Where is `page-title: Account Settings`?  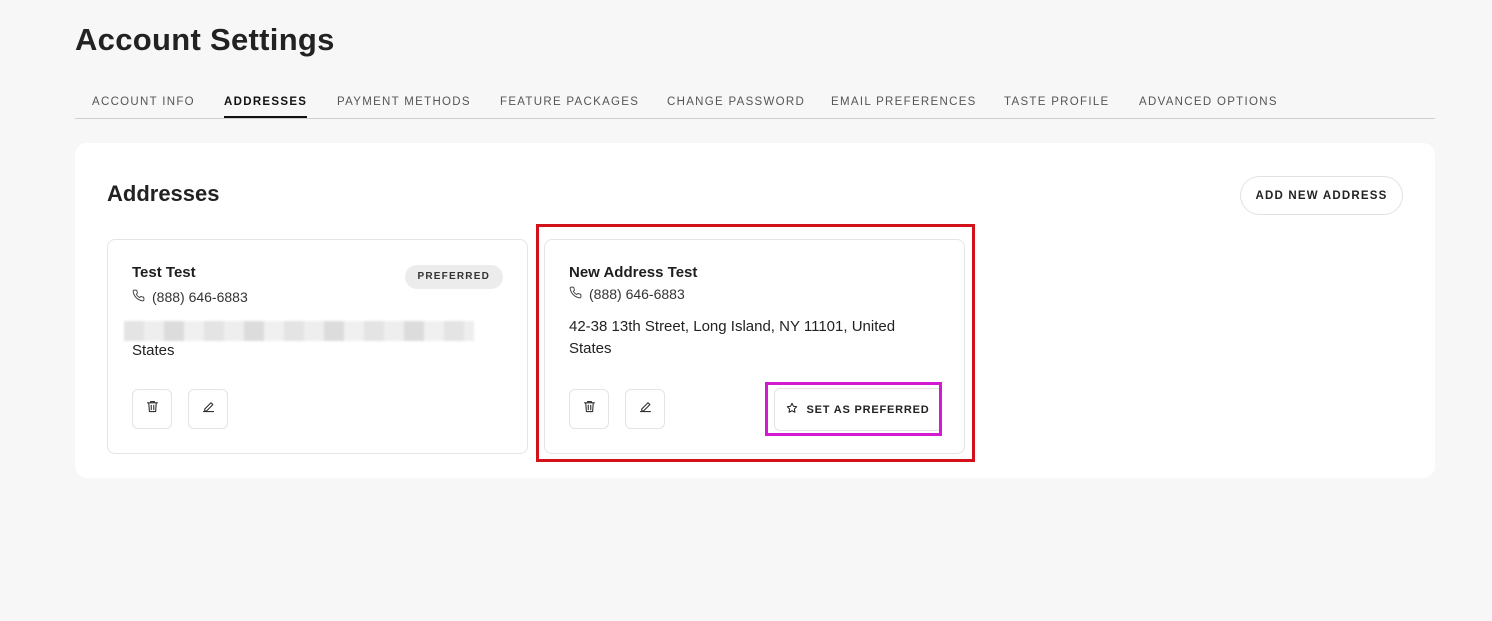 page-title: Account Settings is located at coordinates (205, 39).